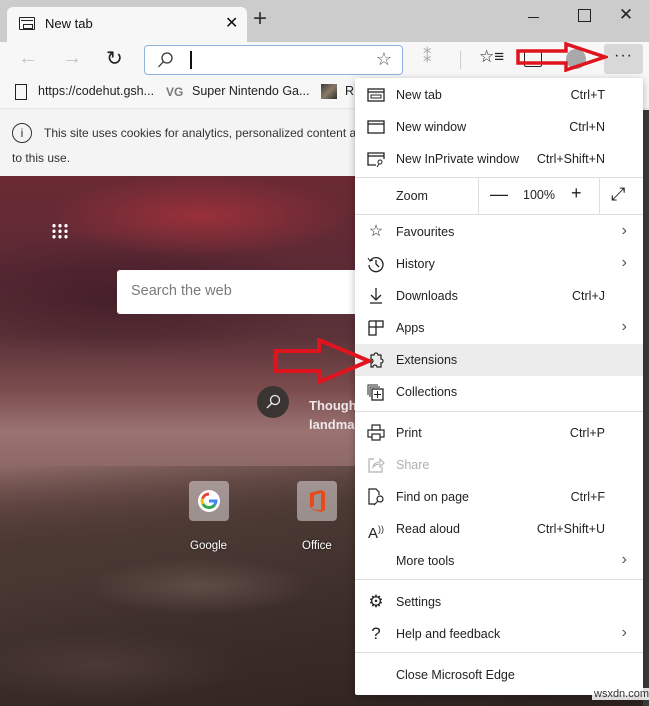  Describe the element at coordinates (431, 127) in the screenshot. I see `menu-item-label: New window` at that location.